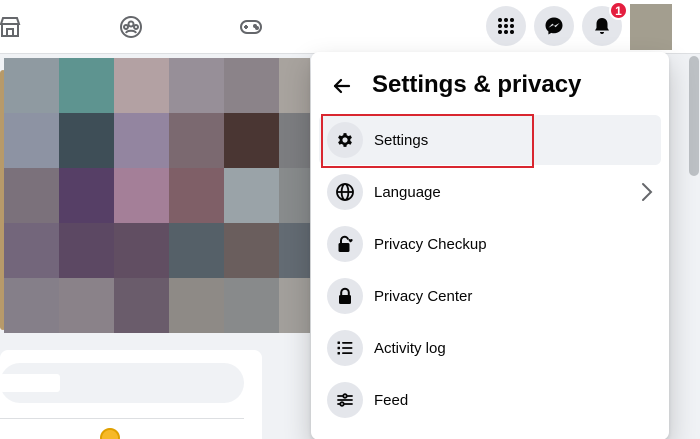  I want to click on messenger-icon, so click(554, 26).